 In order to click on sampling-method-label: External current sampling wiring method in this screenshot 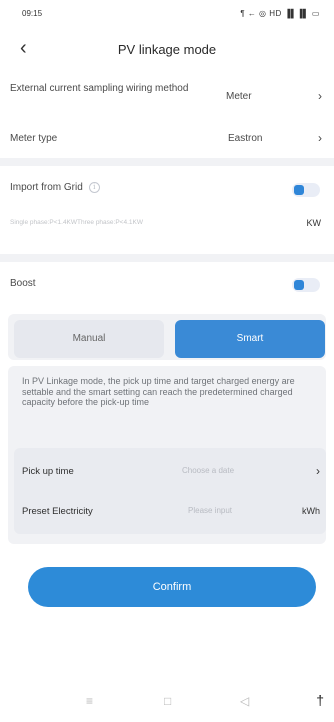, I will do `click(99, 88)`.